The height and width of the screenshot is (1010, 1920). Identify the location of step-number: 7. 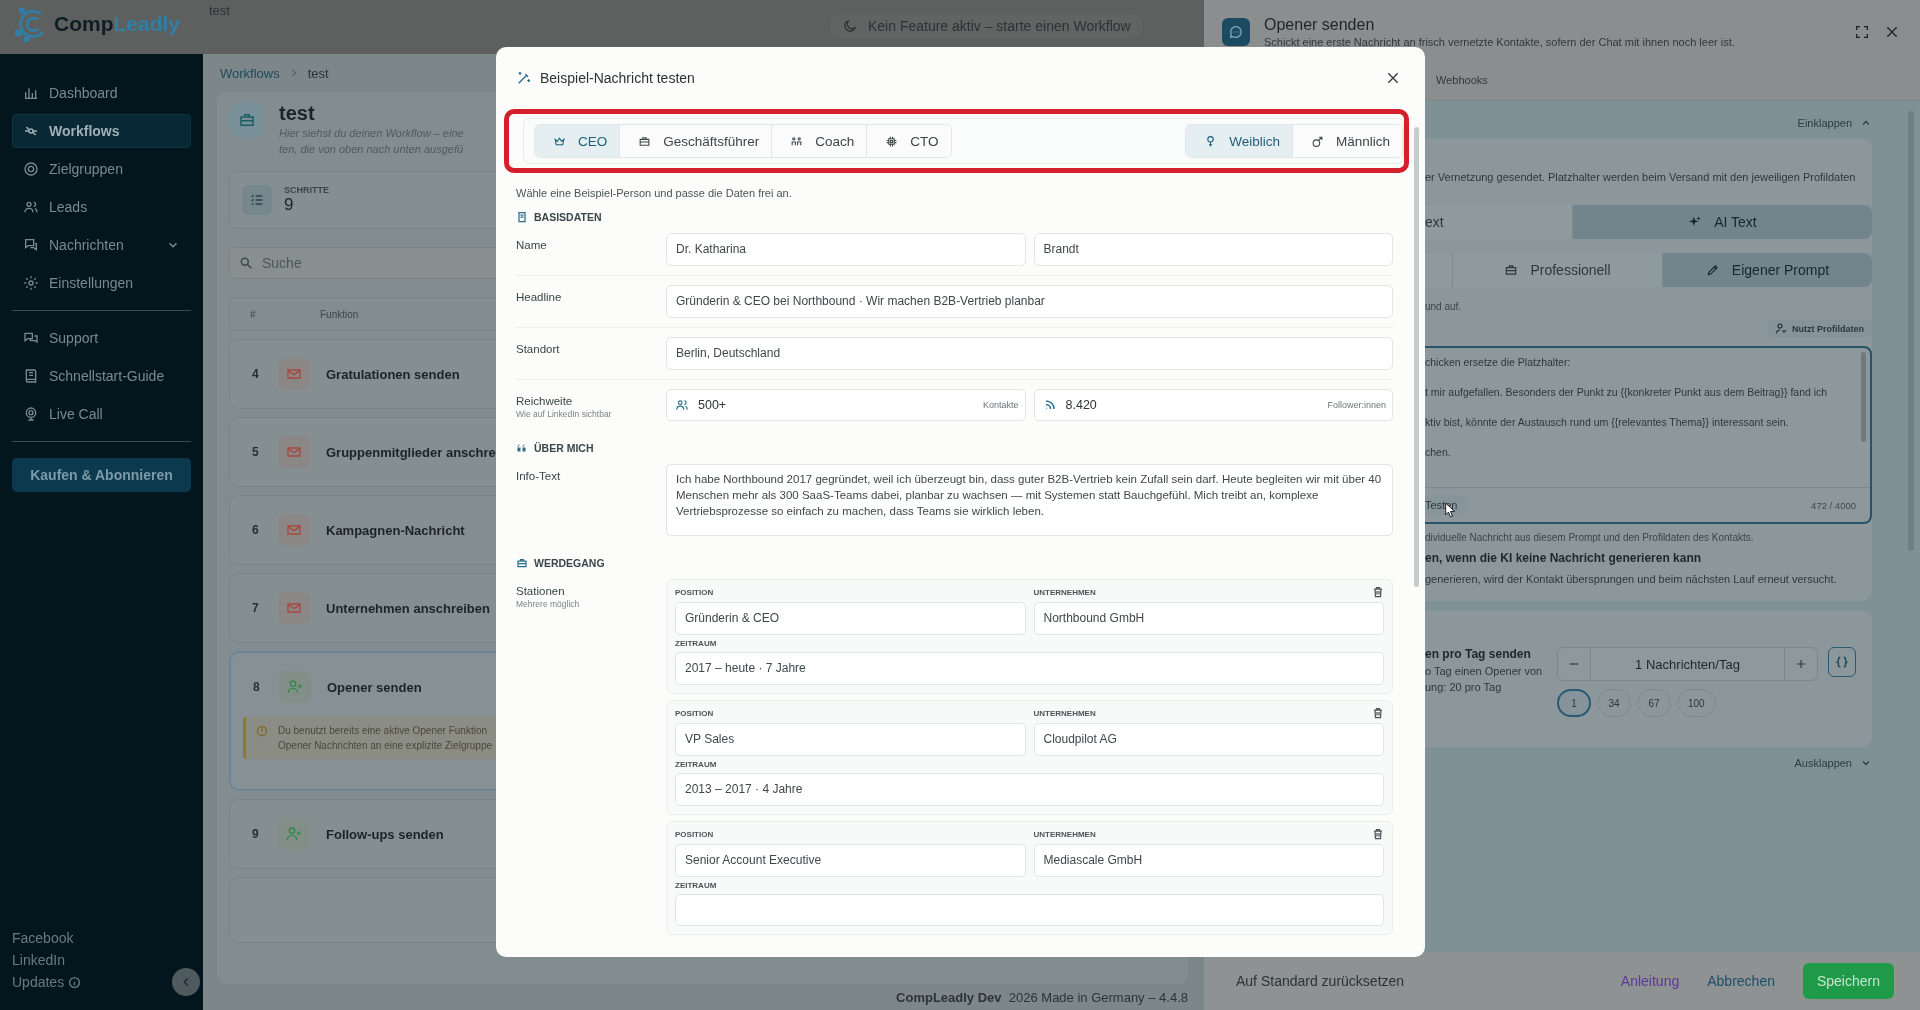
(256, 608).